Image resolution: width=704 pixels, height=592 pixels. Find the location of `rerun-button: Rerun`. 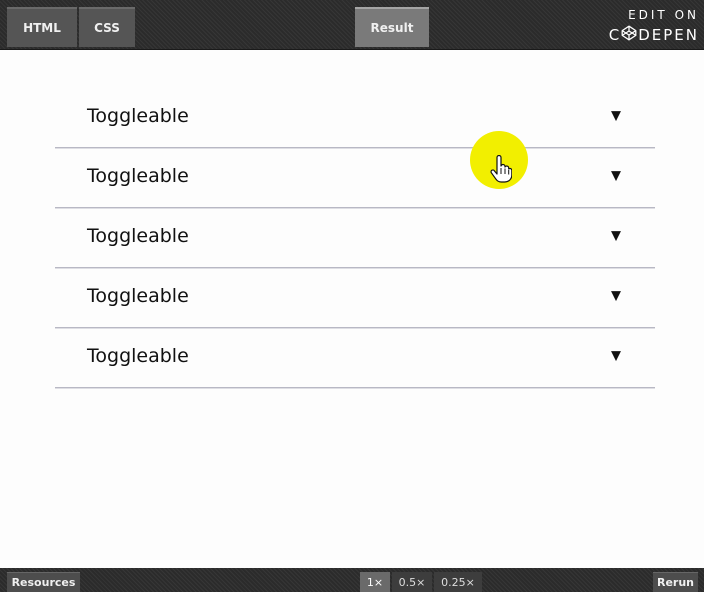

rerun-button: Rerun is located at coordinates (675, 582).